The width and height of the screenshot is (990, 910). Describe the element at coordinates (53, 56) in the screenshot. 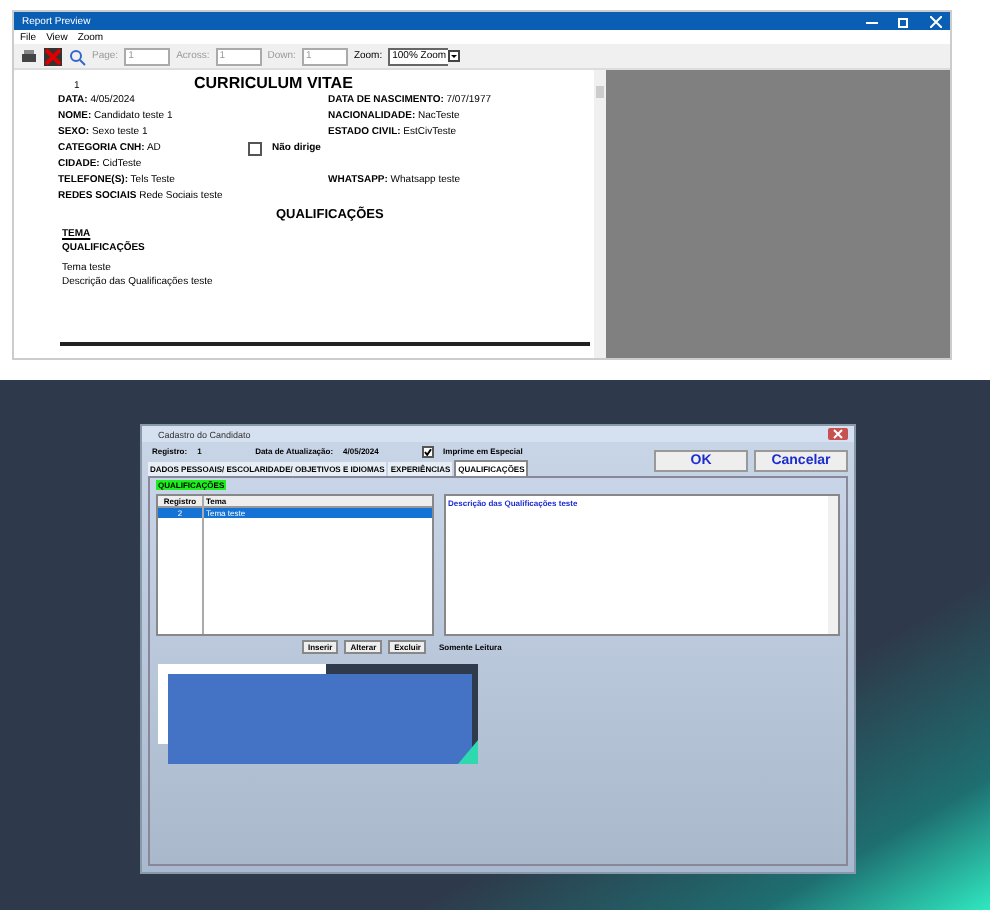

I see `close-icon` at that location.